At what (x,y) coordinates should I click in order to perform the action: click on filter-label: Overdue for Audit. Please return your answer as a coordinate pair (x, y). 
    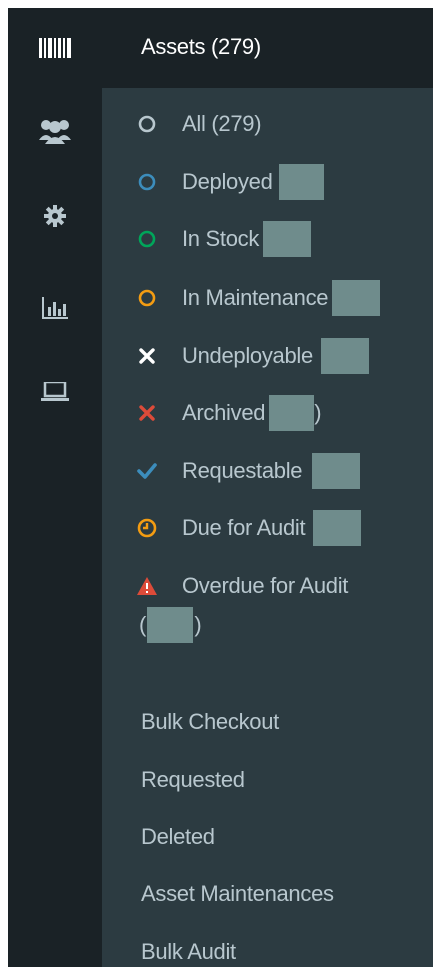
    Looking at the image, I should click on (265, 585).